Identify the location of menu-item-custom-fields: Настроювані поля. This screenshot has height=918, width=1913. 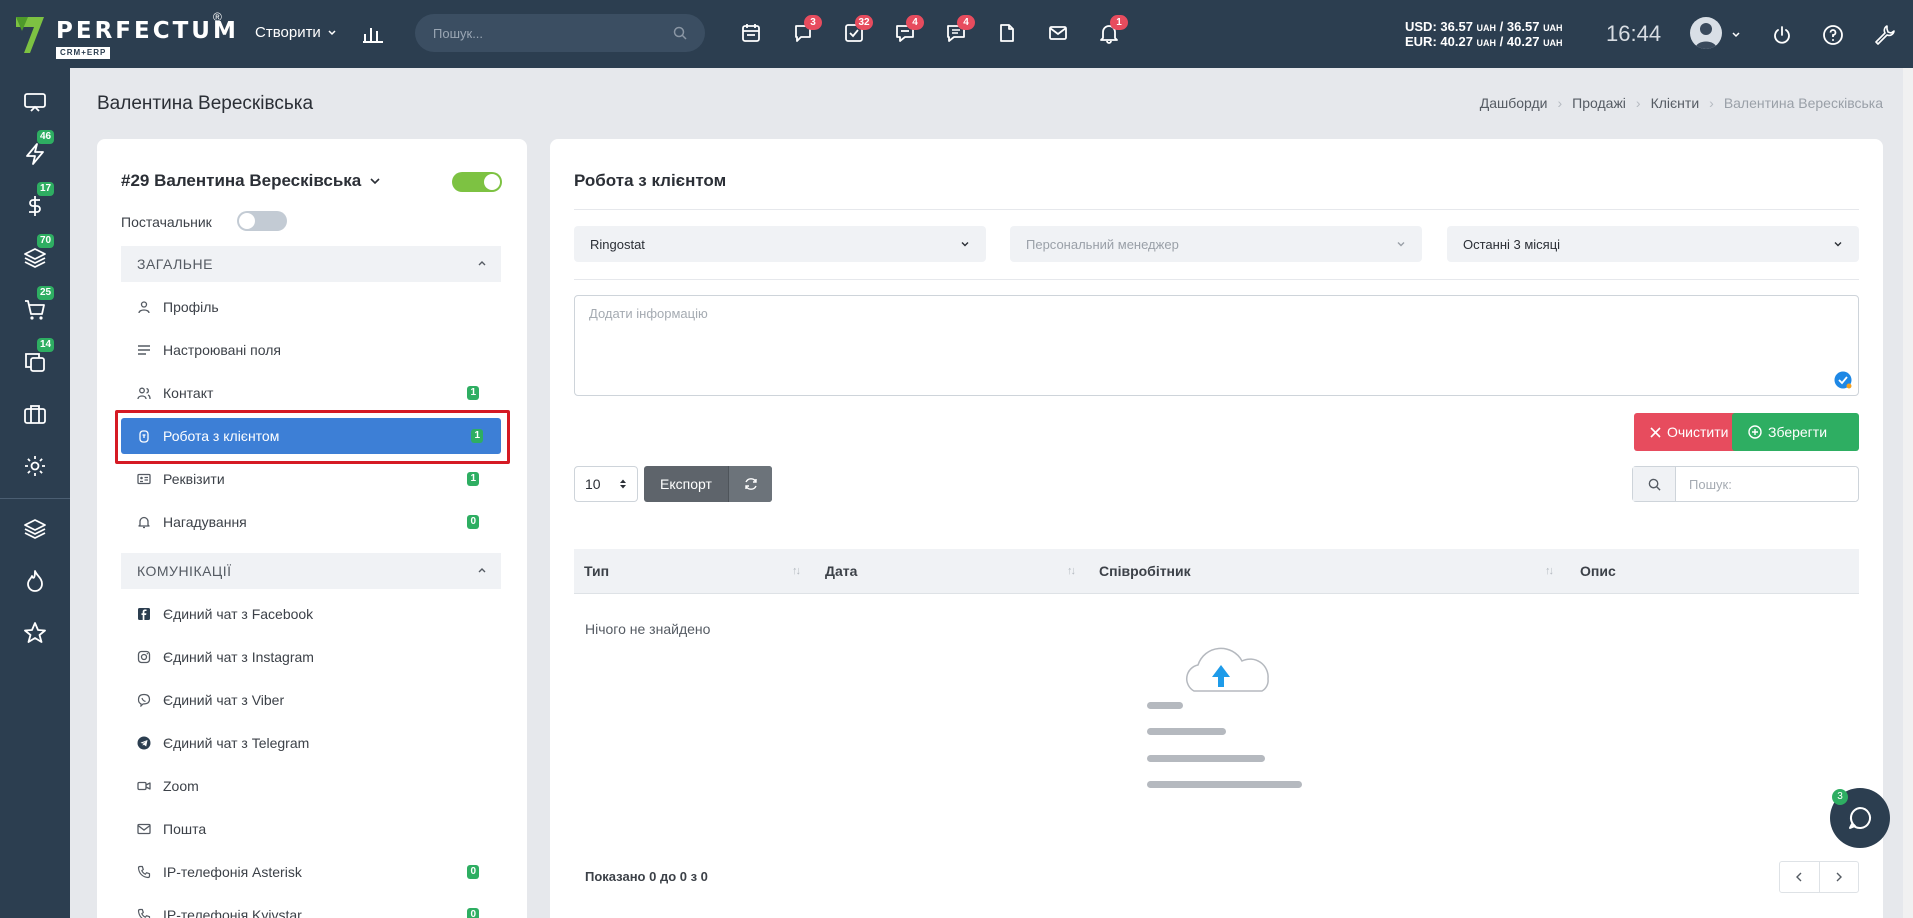
(311, 350).